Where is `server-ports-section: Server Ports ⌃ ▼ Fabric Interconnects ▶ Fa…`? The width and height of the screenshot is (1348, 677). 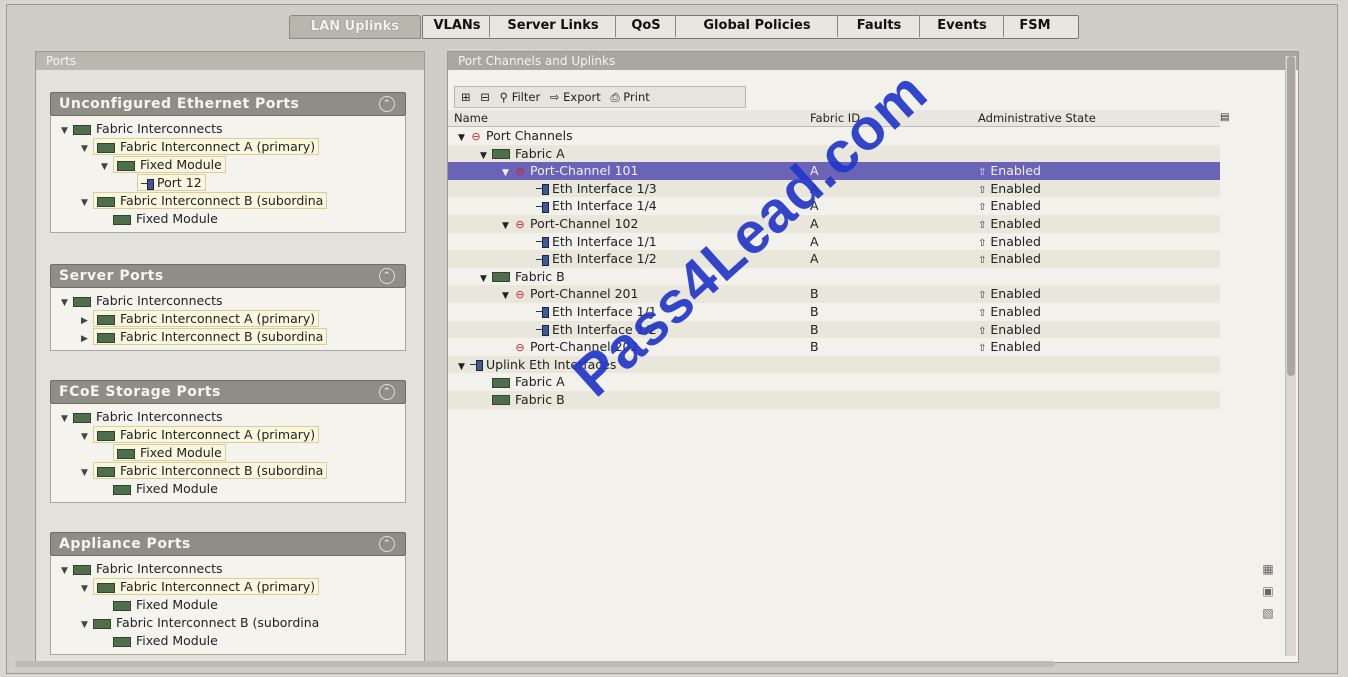 server-ports-section: Server Ports ⌃ ▼ Fabric Interconnects ▶ Fa… is located at coordinates (228, 307).